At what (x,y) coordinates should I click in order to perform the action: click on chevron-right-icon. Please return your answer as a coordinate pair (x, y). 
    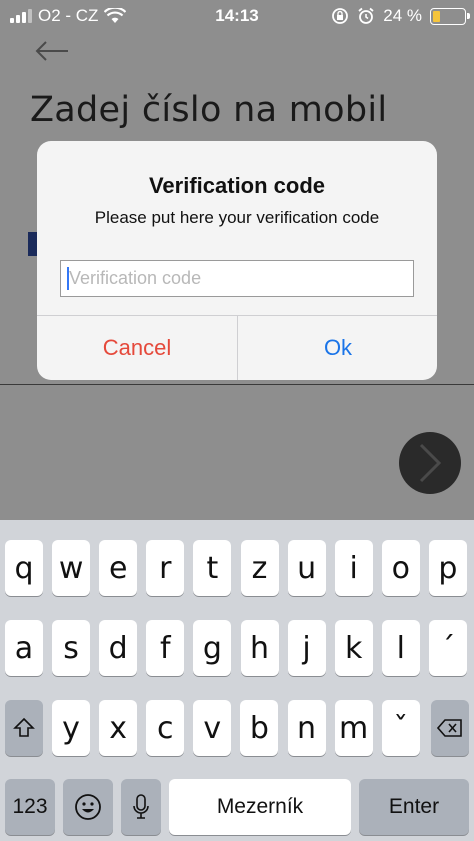
    Looking at the image, I should click on (430, 463).